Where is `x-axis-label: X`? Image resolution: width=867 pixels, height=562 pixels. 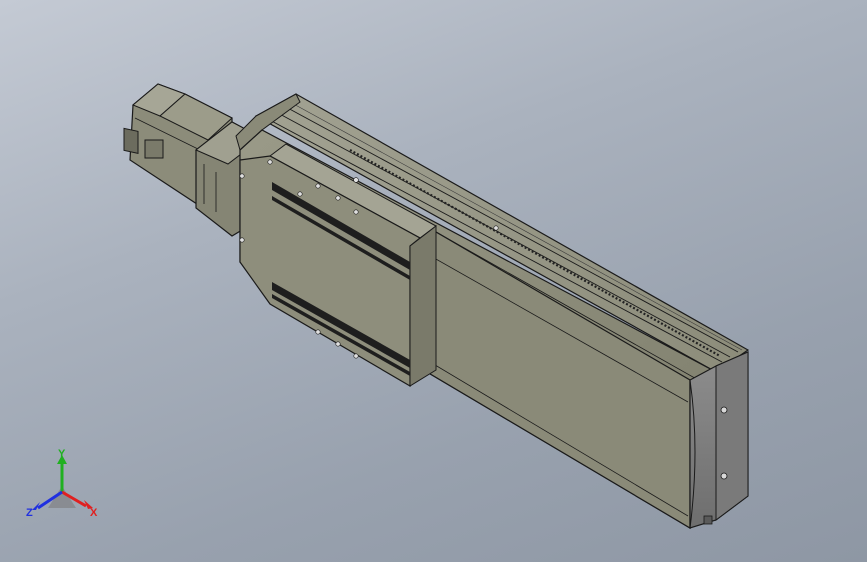 x-axis-label: X is located at coordinates (94, 513).